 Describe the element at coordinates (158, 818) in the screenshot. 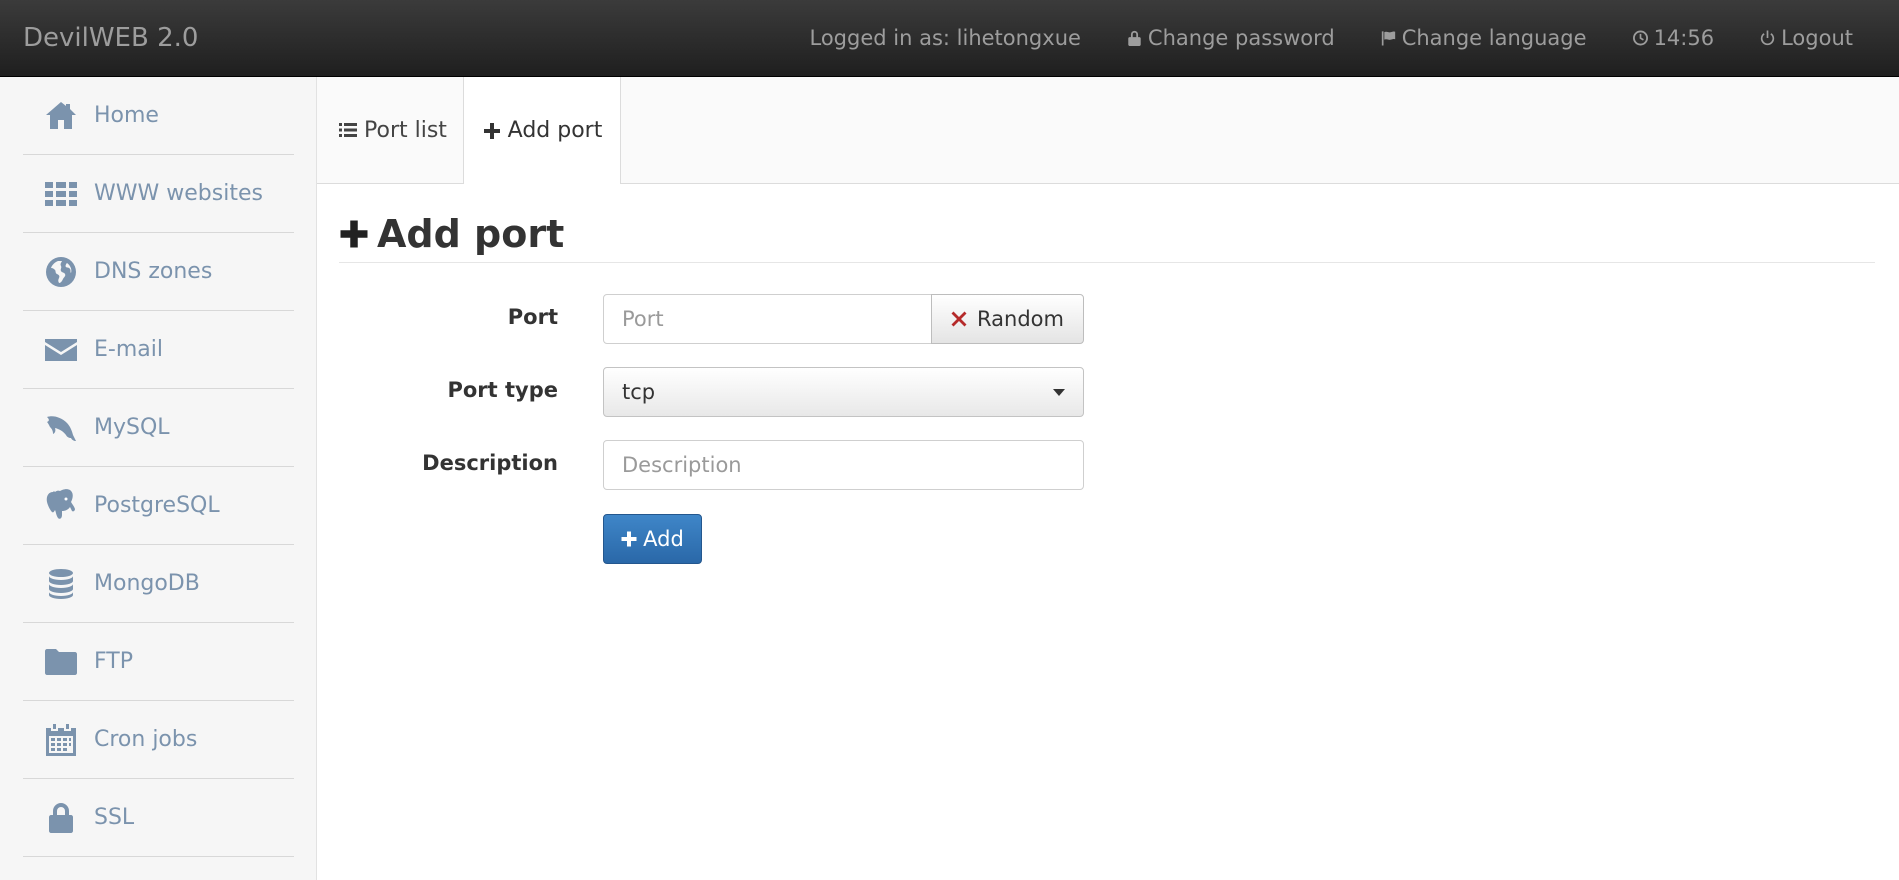

I see `sidebar-item-ssl: SSL` at that location.